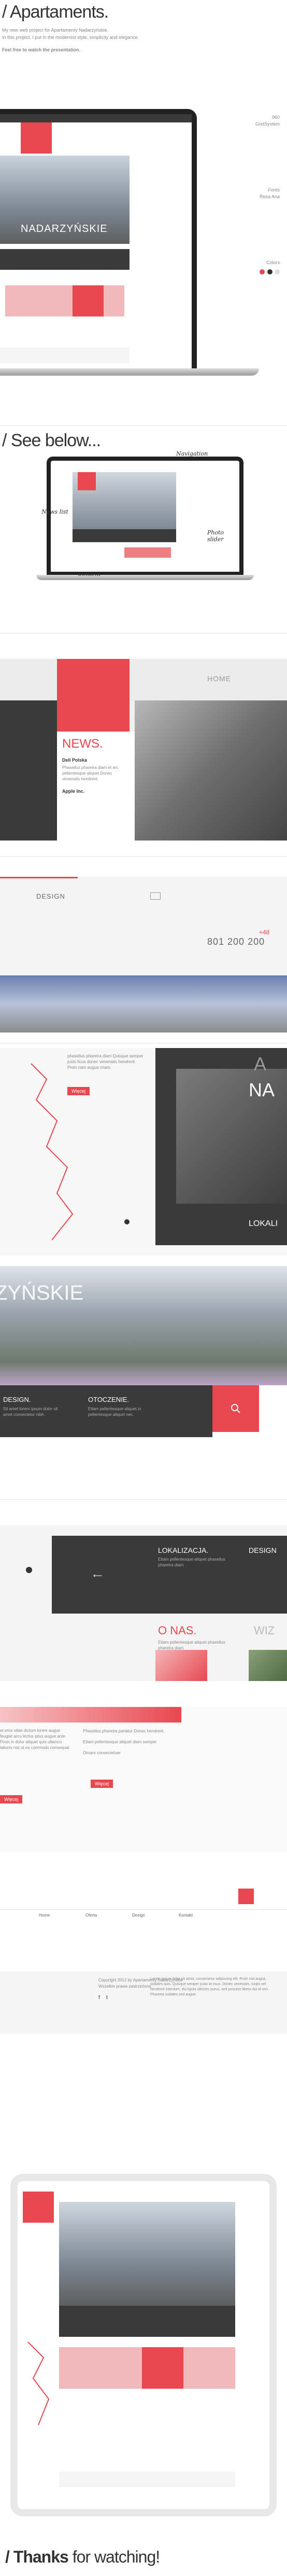 This screenshot has height=2576, width=287. Describe the element at coordinates (78, 1091) in the screenshot. I see `map-more-button: Więcej` at that location.